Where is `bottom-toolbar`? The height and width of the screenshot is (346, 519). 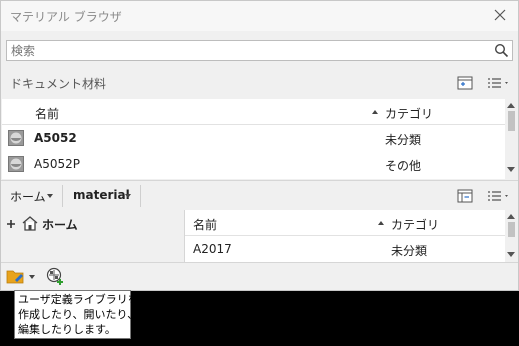
bottom-toolbar is located at coordinates (259, 276).